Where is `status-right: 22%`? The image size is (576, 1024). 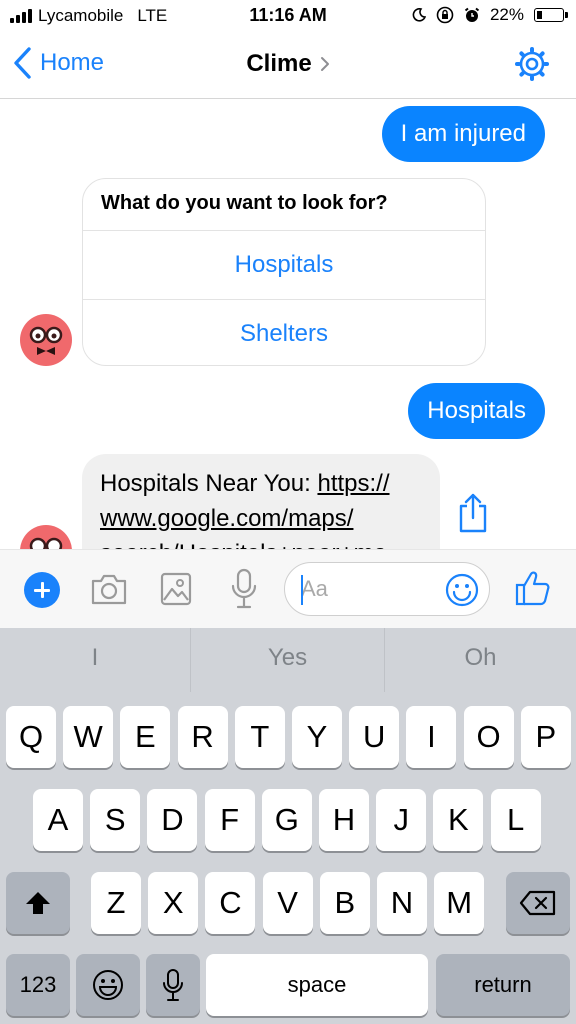
status-right: 22% is located at coordinates (490, 15).